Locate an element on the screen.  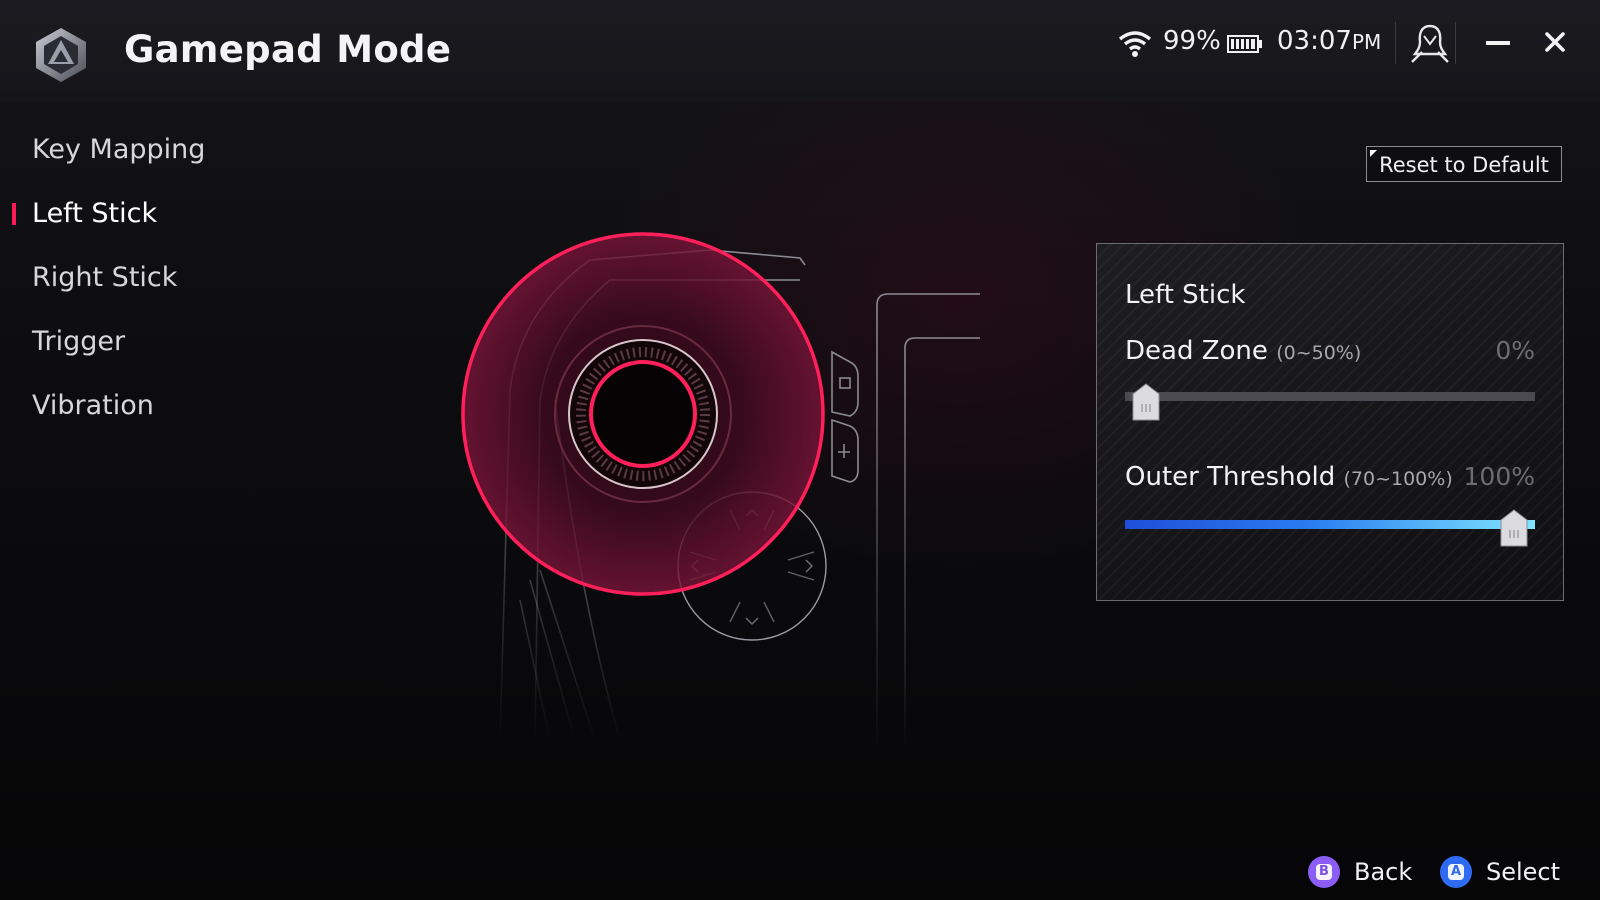
window-controls-divider is located at coordinates (1455, 43).